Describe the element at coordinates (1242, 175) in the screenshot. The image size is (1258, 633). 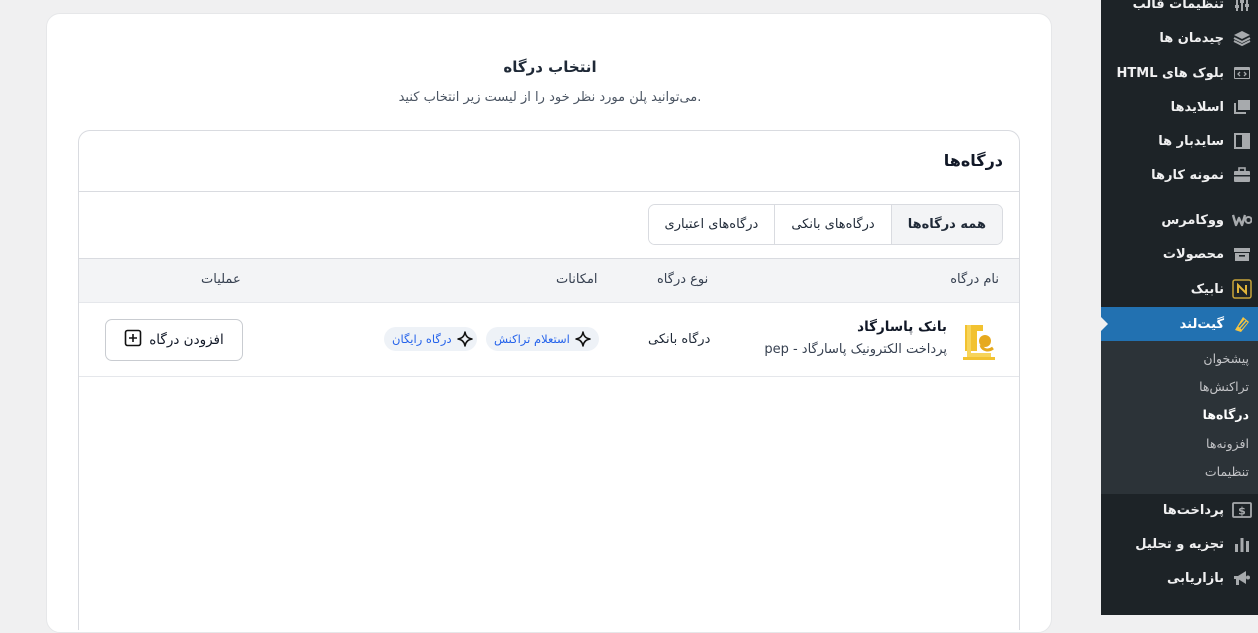
I see `briefcase-icon` at that location.